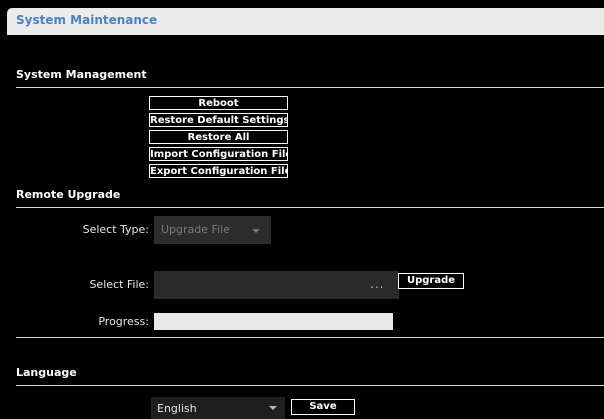 The width and height of the screenshot is (604, 419). Describe the element at coordinates (218, 408) in the screenshot. I see `language-dropdown: English` at that location.